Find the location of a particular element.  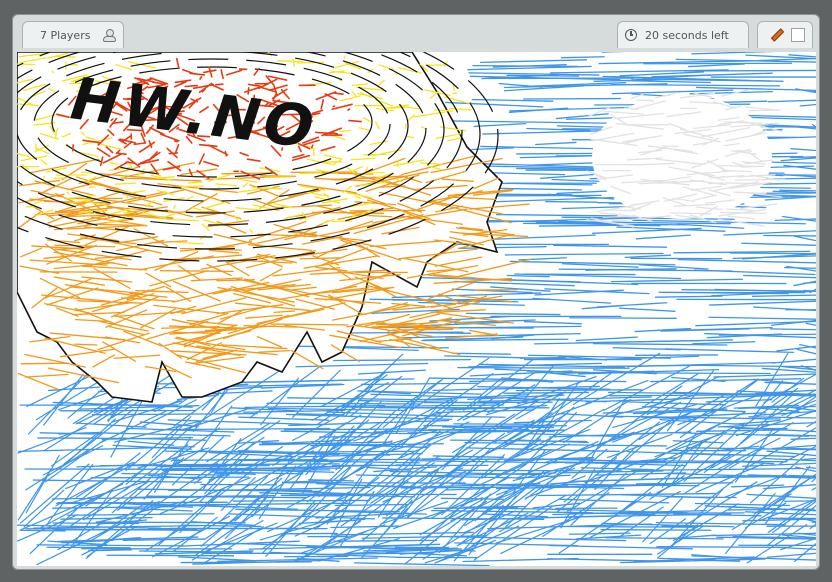

tools-tab is located at coordinates (785, 34).